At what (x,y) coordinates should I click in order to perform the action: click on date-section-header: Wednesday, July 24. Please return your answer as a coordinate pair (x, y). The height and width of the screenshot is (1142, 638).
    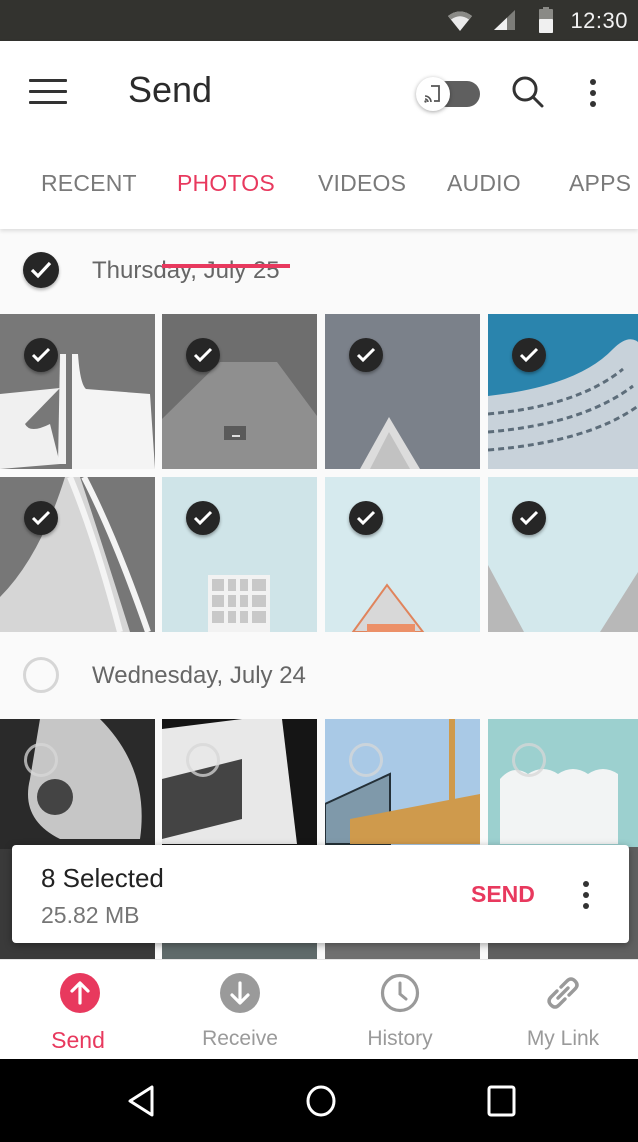
    Looking at the image, I should click on (319, 677).